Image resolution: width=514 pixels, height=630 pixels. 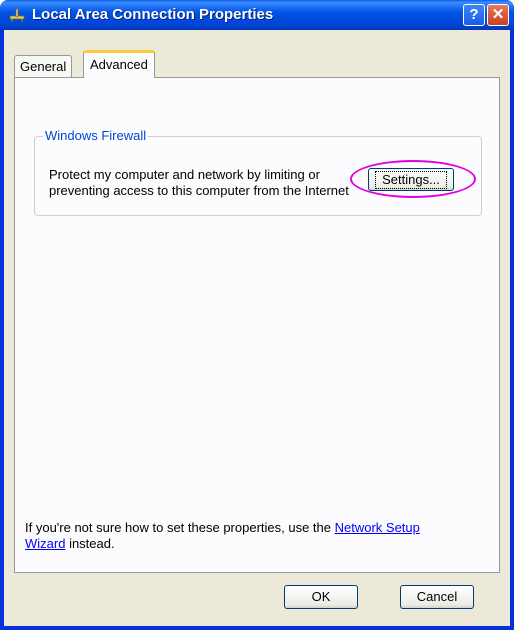 I want to click on network-connection-icon, so click(x=17, y=15).